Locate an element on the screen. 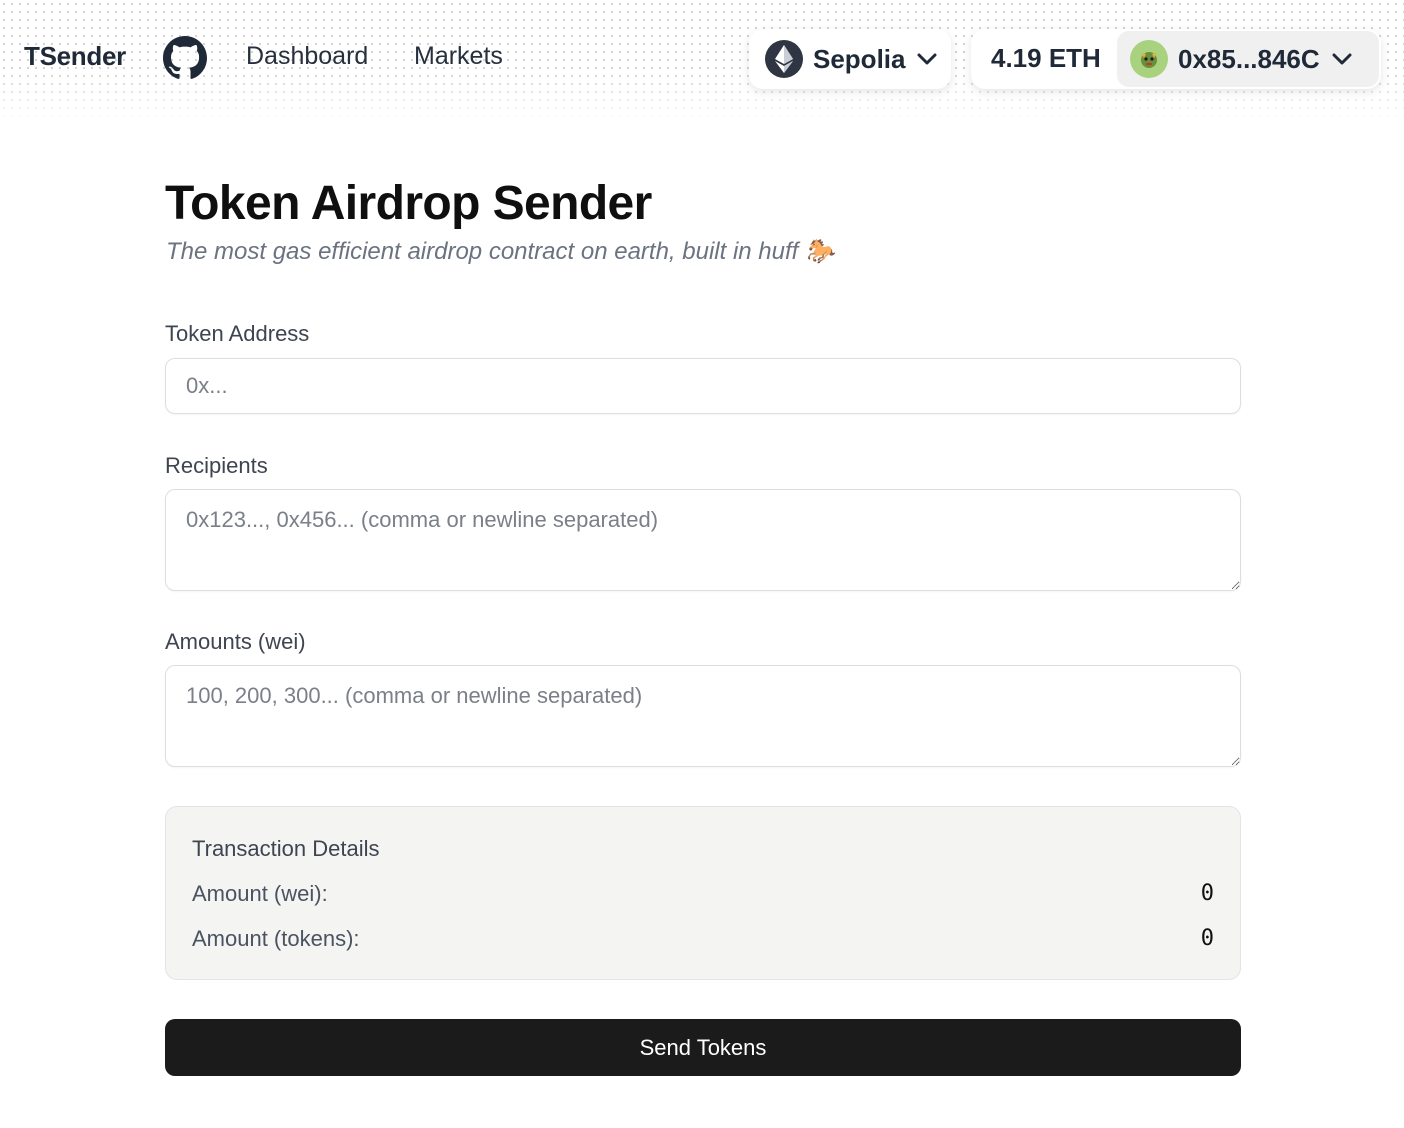 This screenshot has height=1128, width=1404. network-switcher-button: Sepolia is located at coordinates (850, 59).